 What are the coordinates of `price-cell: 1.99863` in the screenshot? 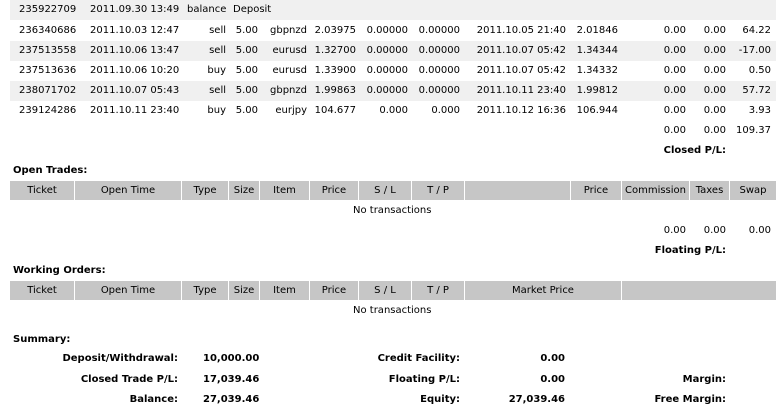 It's located at (335, 90).